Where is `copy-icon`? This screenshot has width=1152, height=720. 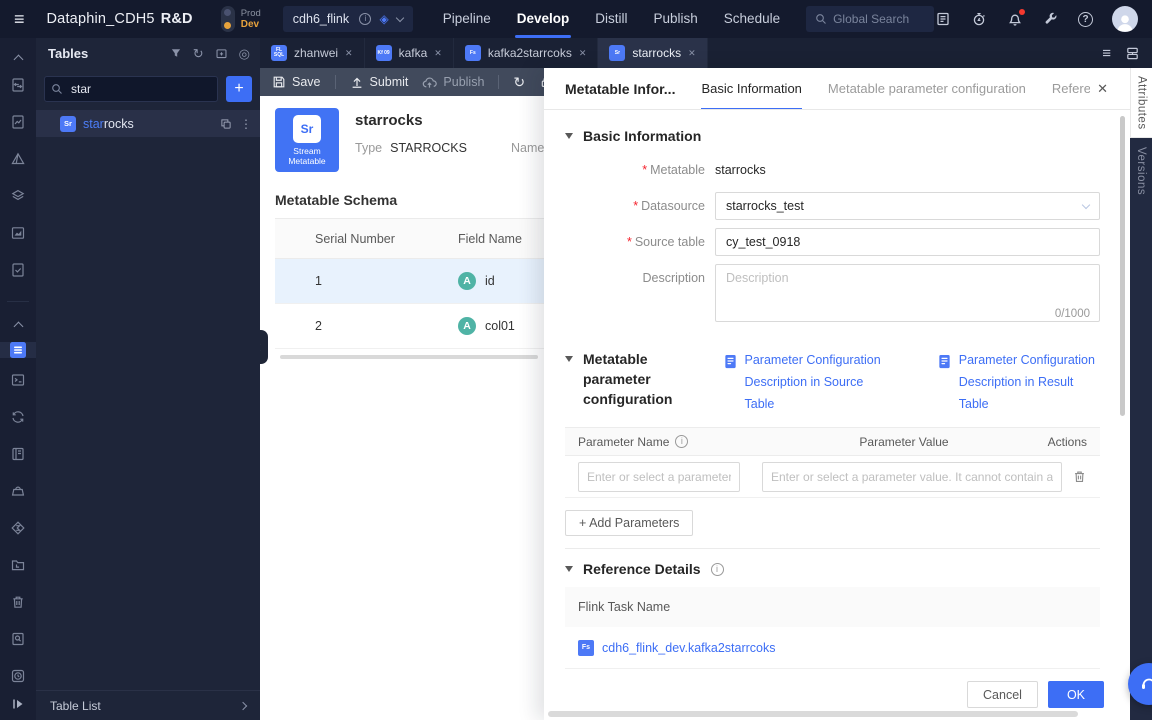
copy-icon is located at coordinates (226, 124).